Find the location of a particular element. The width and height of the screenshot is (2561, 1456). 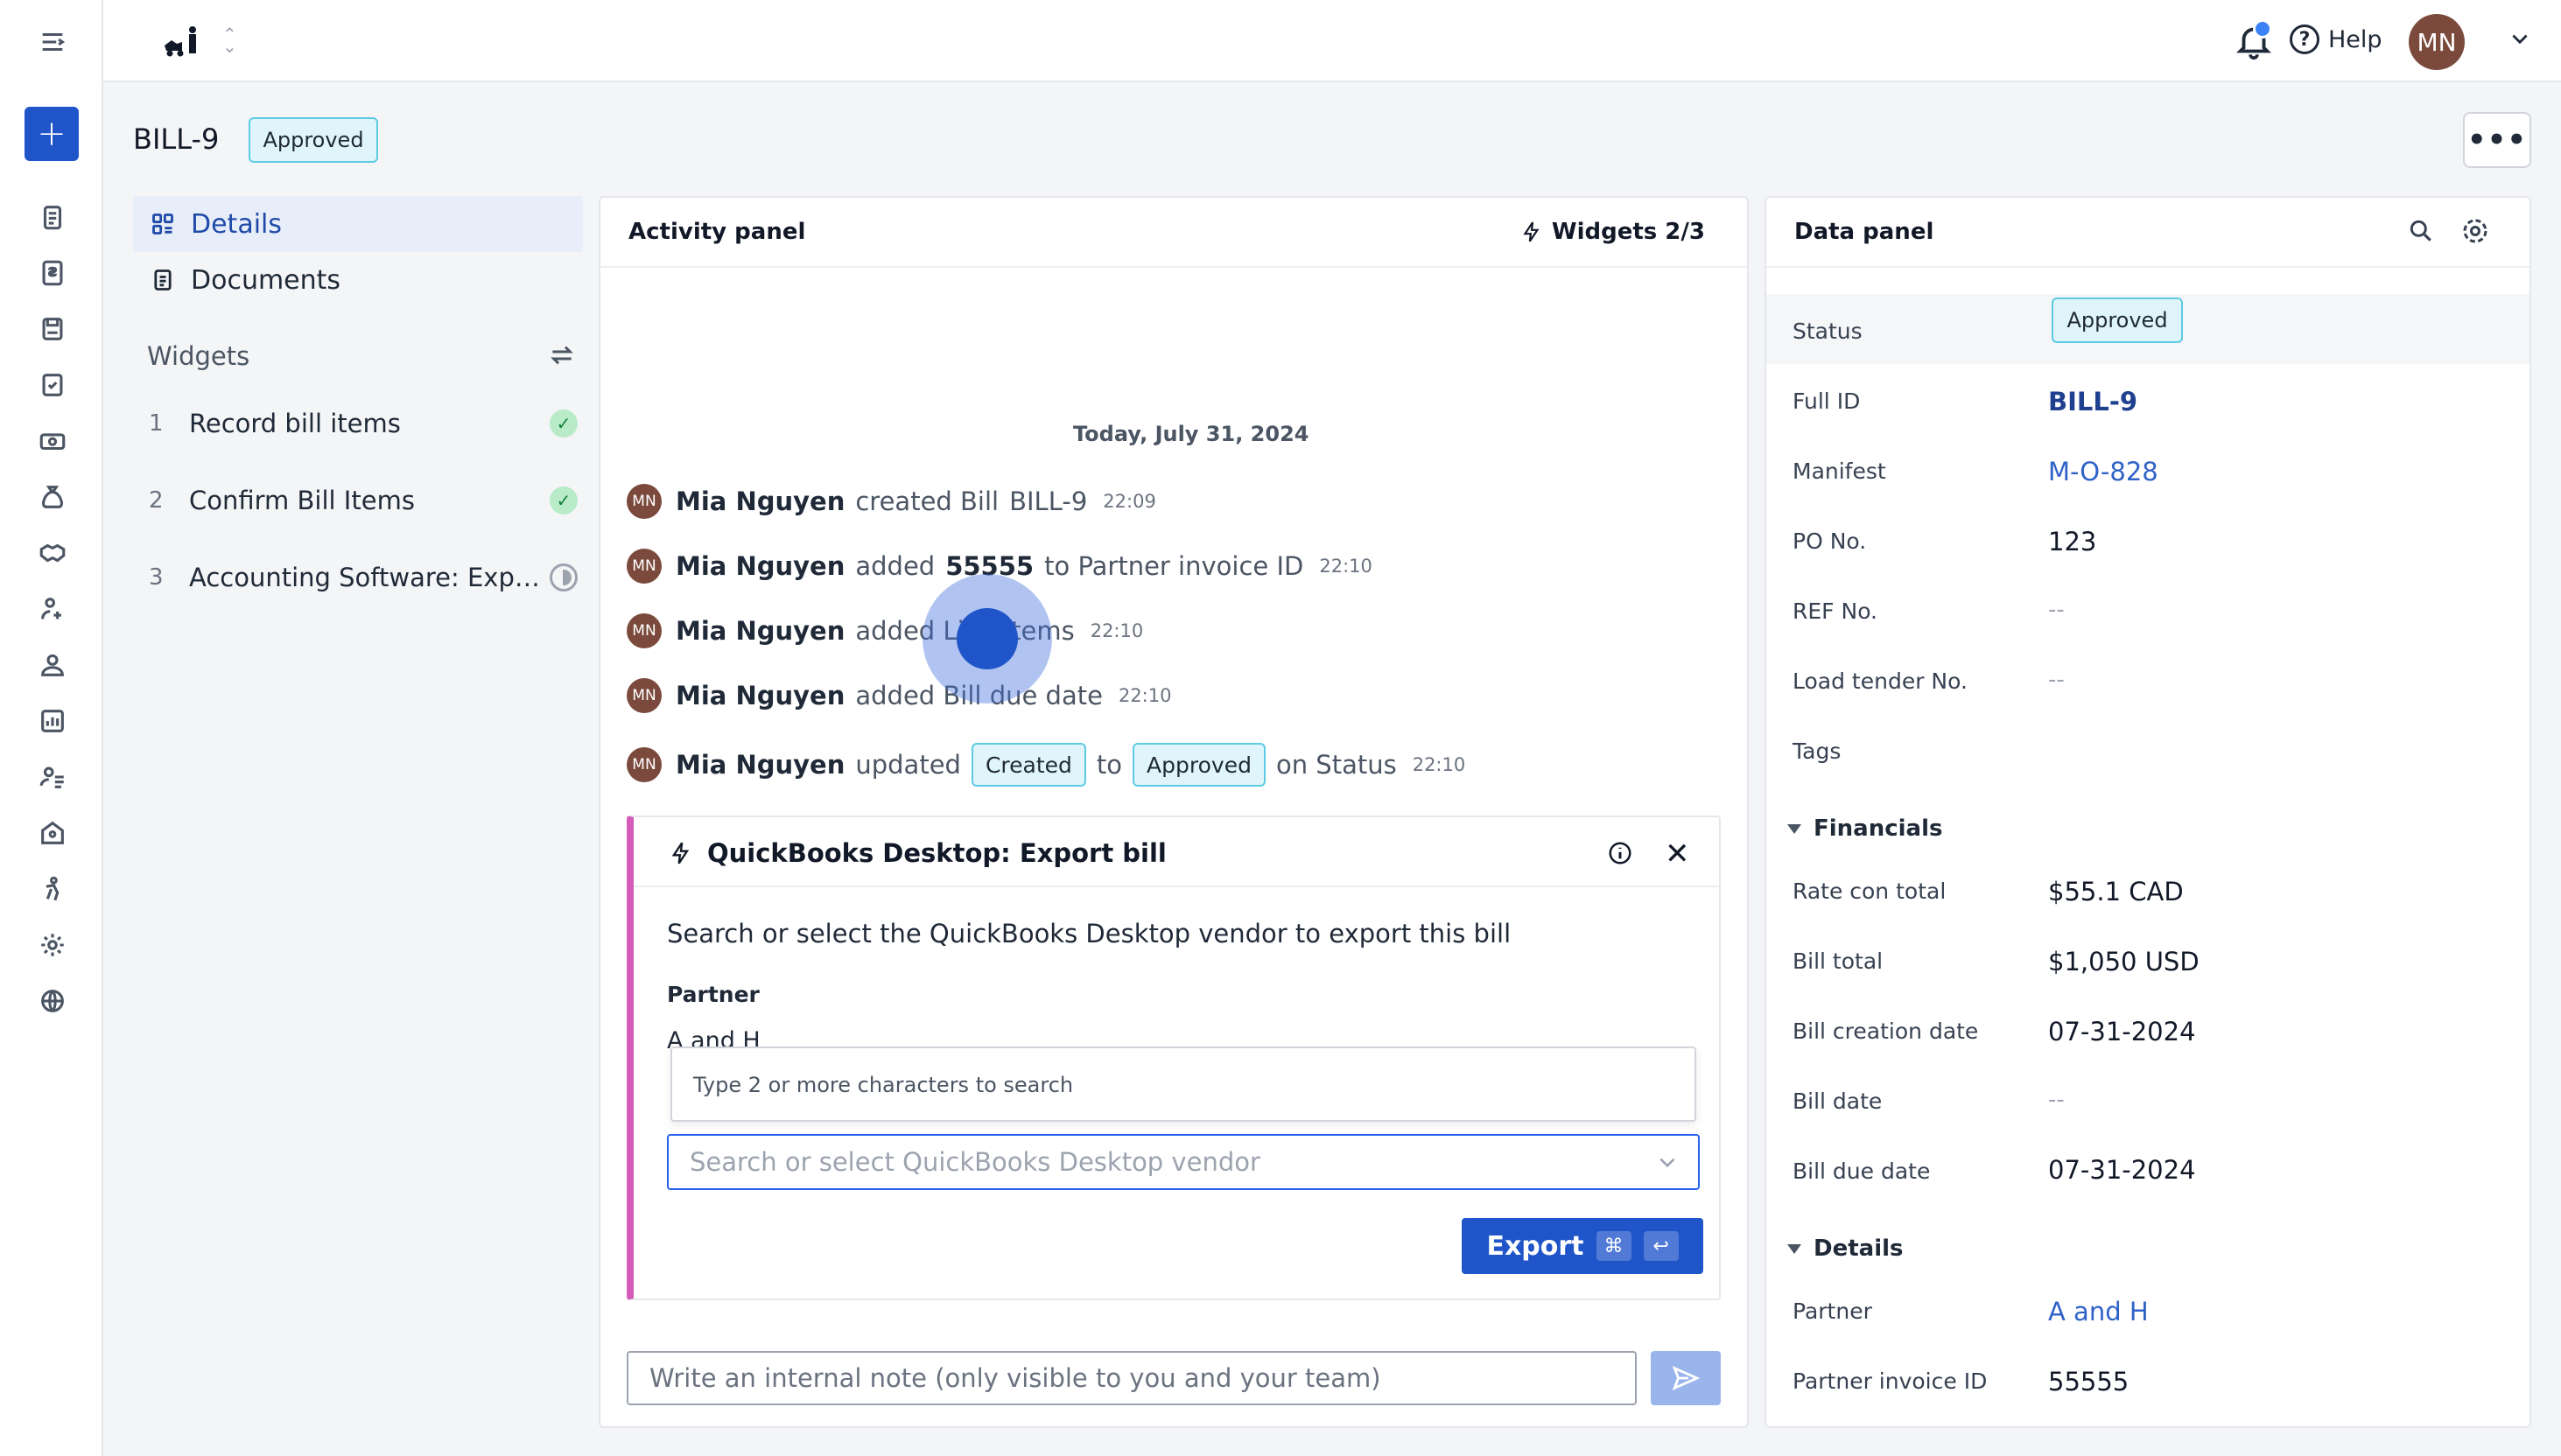

field-label: Bill date is located at coordinates (1838, 1101).